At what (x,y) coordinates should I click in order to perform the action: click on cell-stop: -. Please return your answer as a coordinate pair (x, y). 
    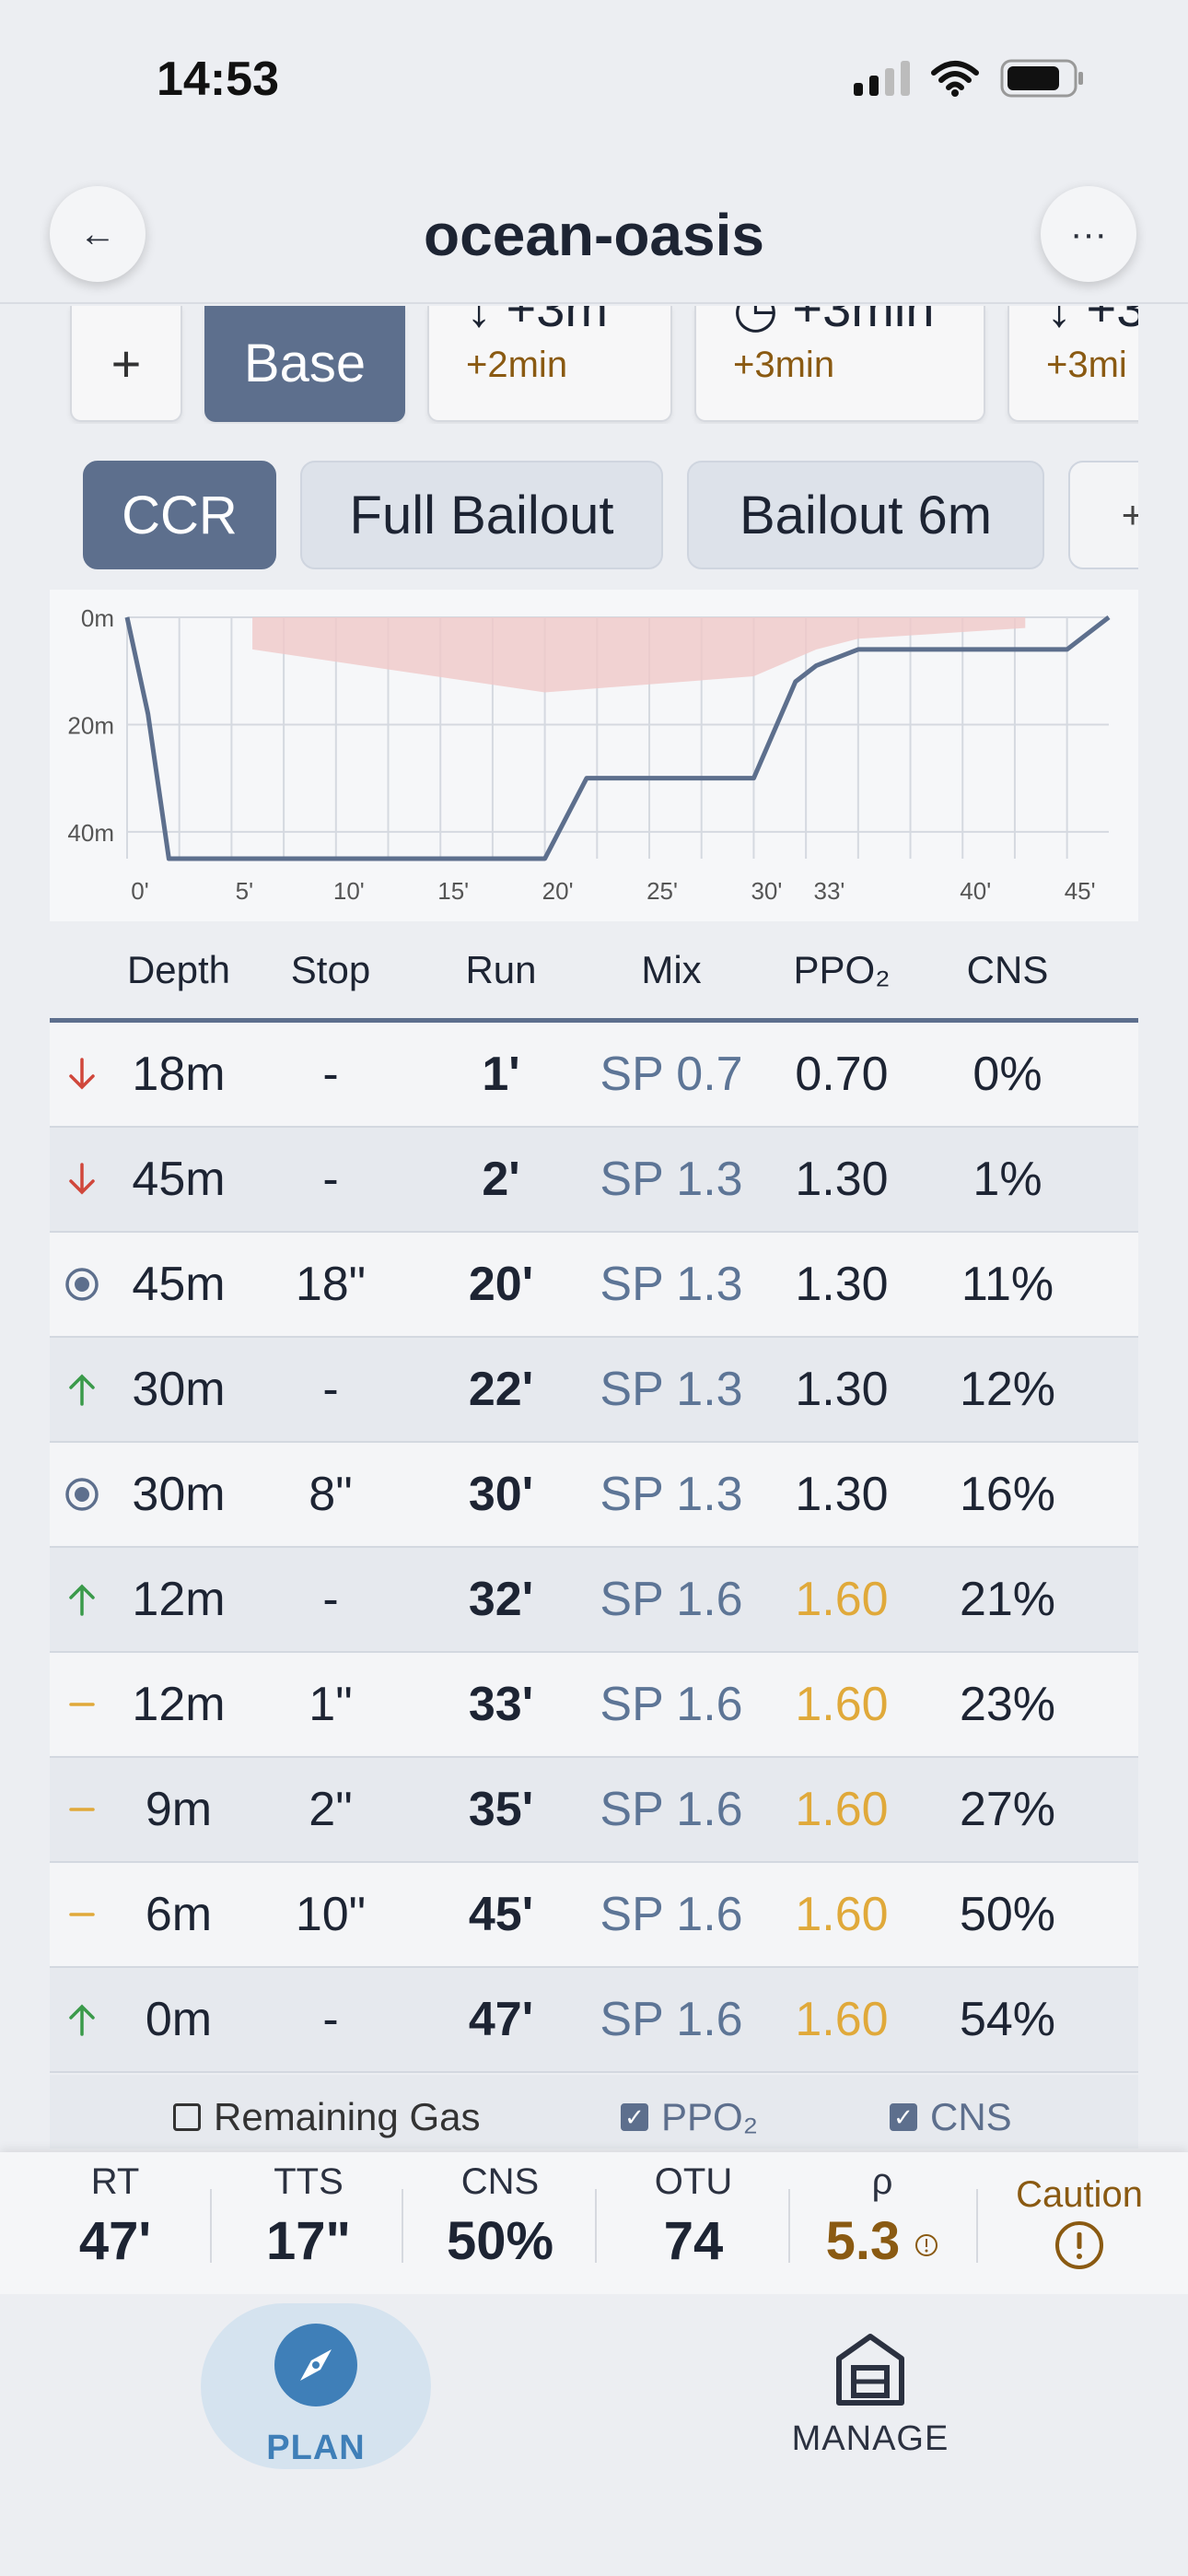
    Looking at the image, I should click on (330, 1389).